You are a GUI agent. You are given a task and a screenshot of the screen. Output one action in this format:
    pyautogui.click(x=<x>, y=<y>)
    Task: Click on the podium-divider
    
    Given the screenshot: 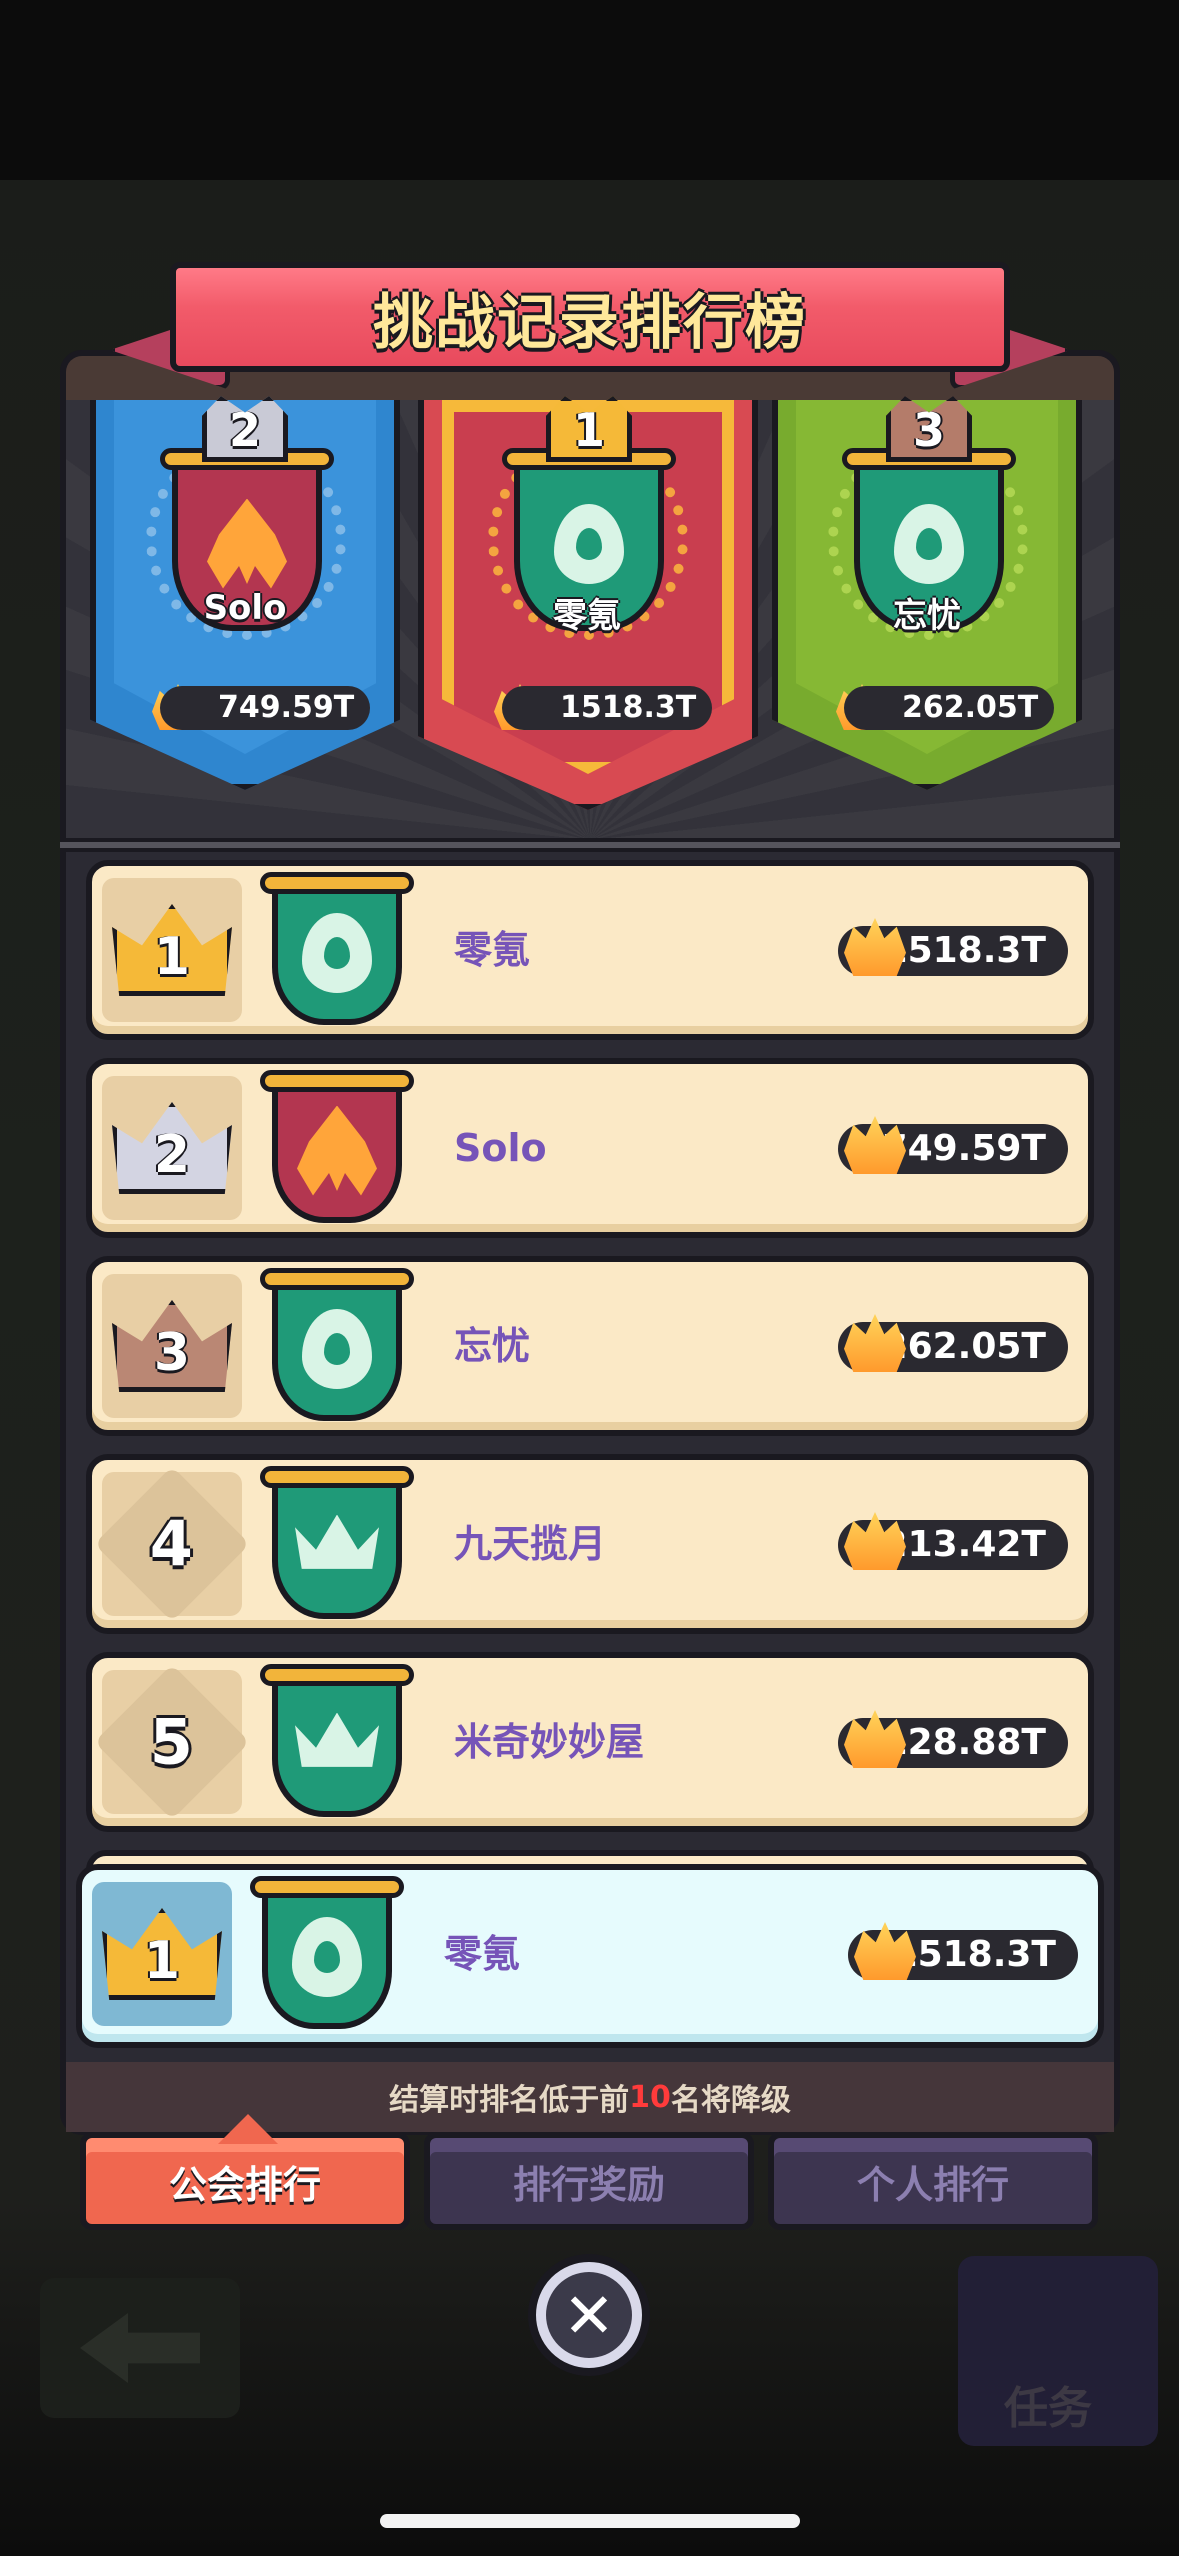 What is the action you would take?
    pyautogui.click(x=590, y=845)
    